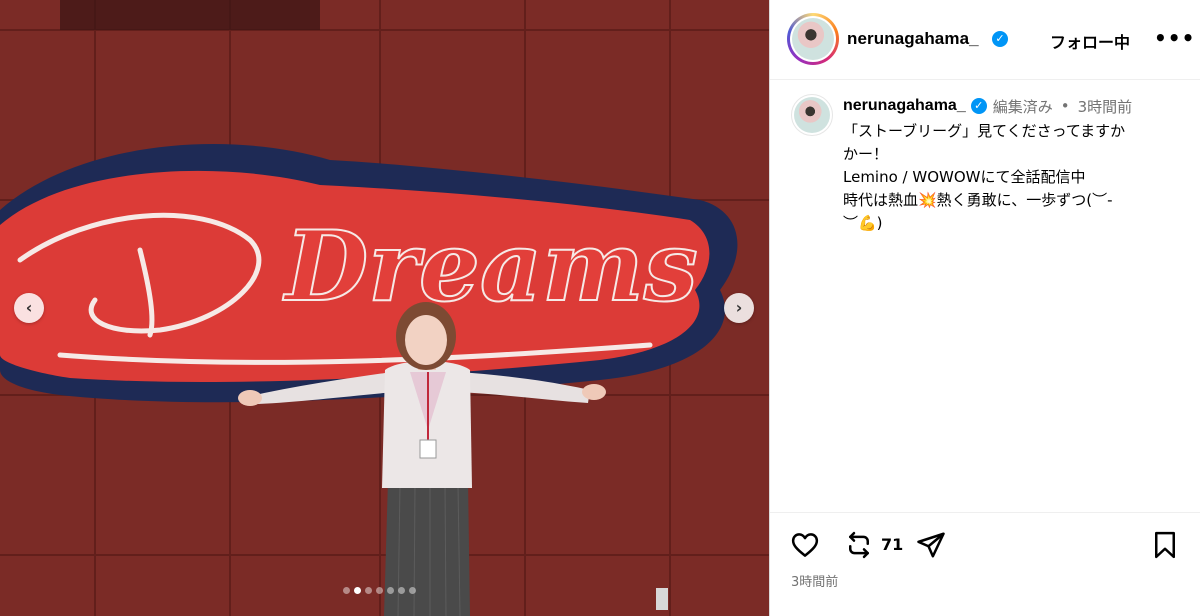 The image size is (1200, 616). Describe the element at coordinates (812, 115) in the screenshot. I see `caption-avatar` at that location.